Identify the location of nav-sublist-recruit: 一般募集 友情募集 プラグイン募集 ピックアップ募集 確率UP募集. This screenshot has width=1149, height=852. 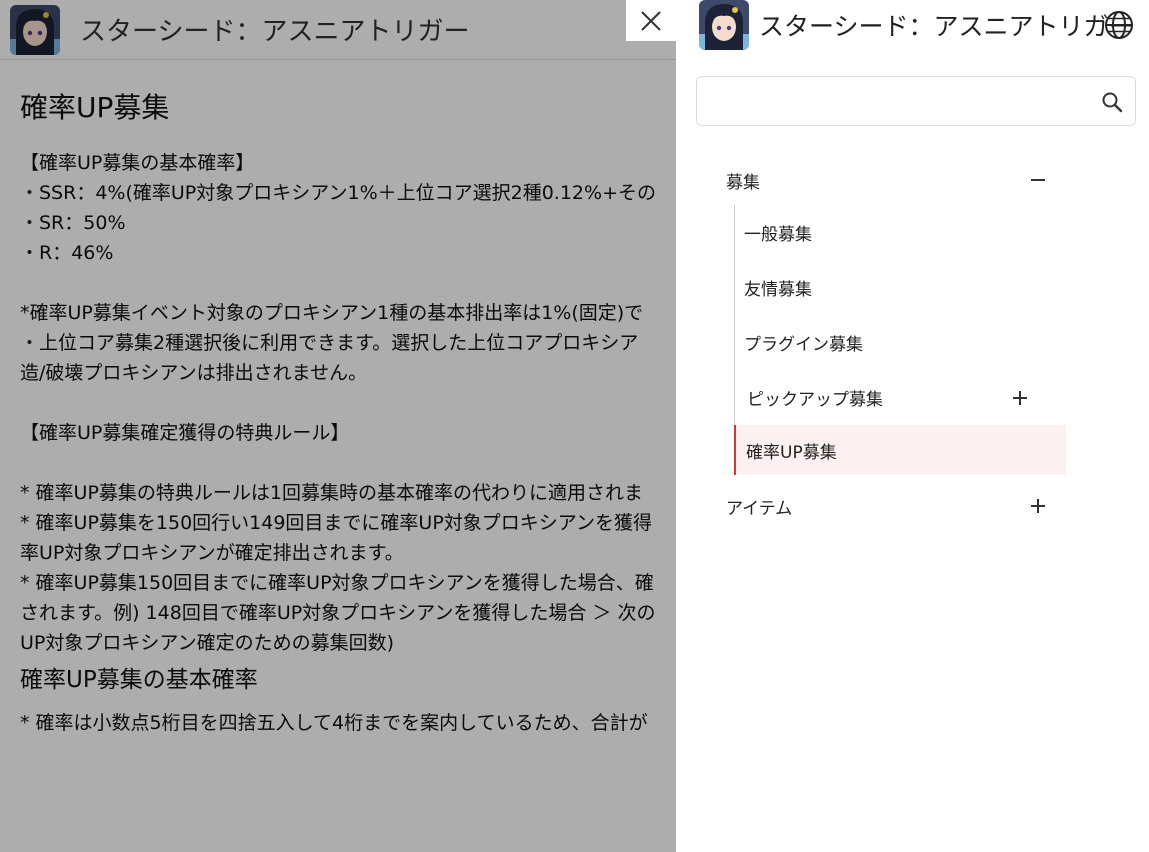
(900, 340).